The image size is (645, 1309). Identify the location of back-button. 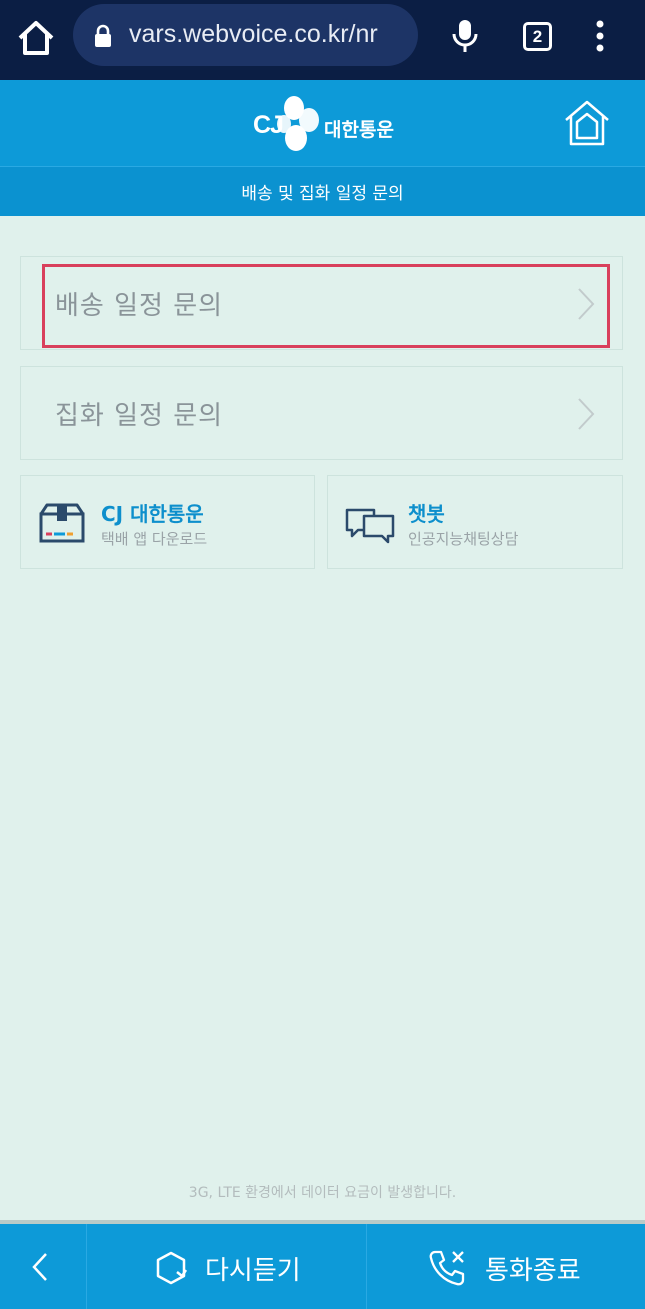
(43, 1266).